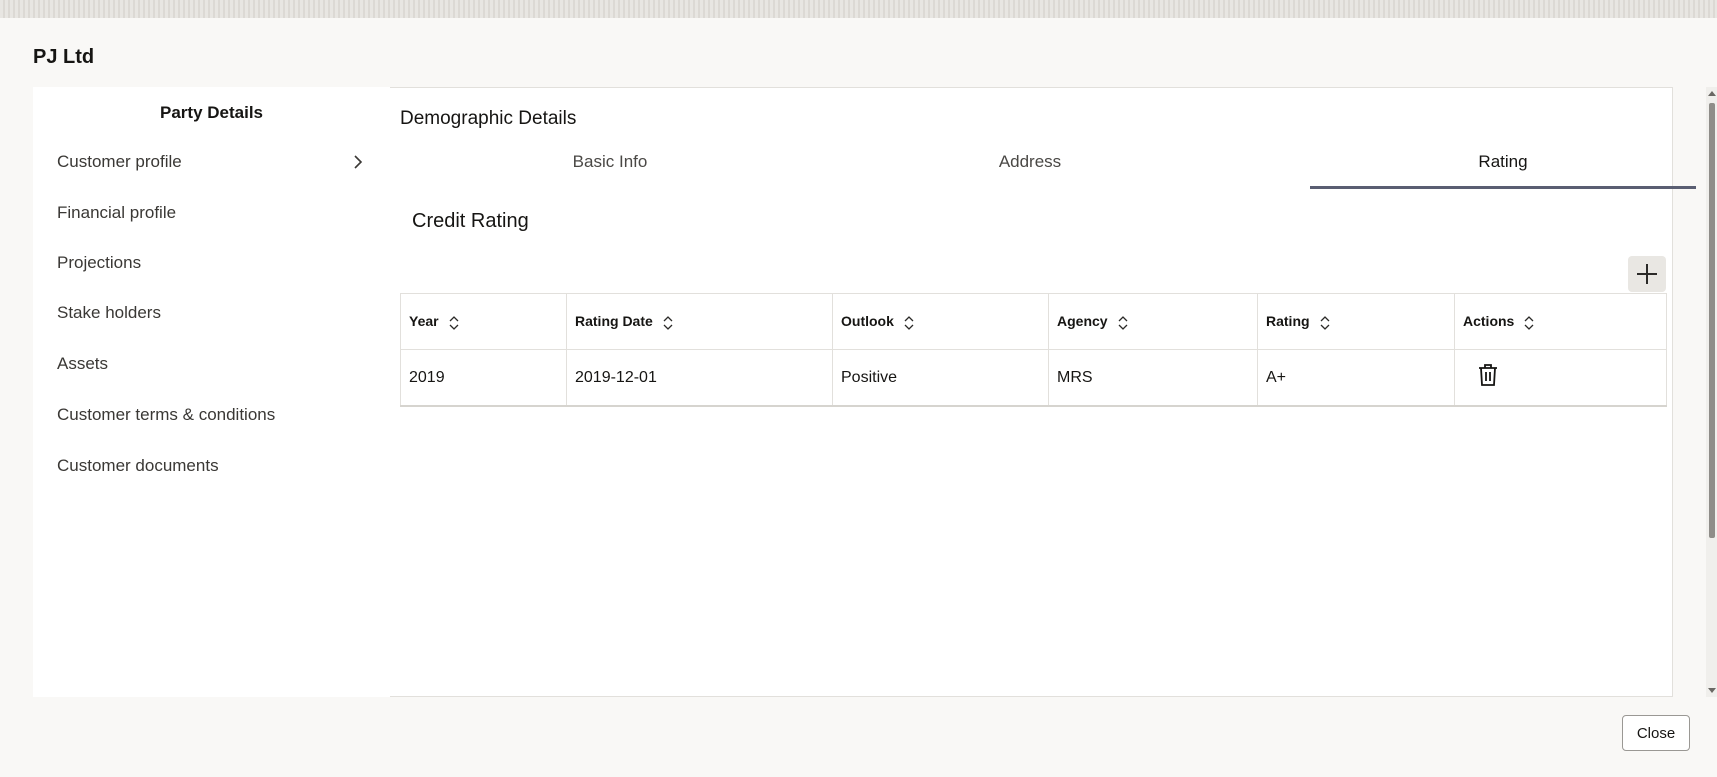  I want to click on sidebar-title: Party Details, so click(211, 112).